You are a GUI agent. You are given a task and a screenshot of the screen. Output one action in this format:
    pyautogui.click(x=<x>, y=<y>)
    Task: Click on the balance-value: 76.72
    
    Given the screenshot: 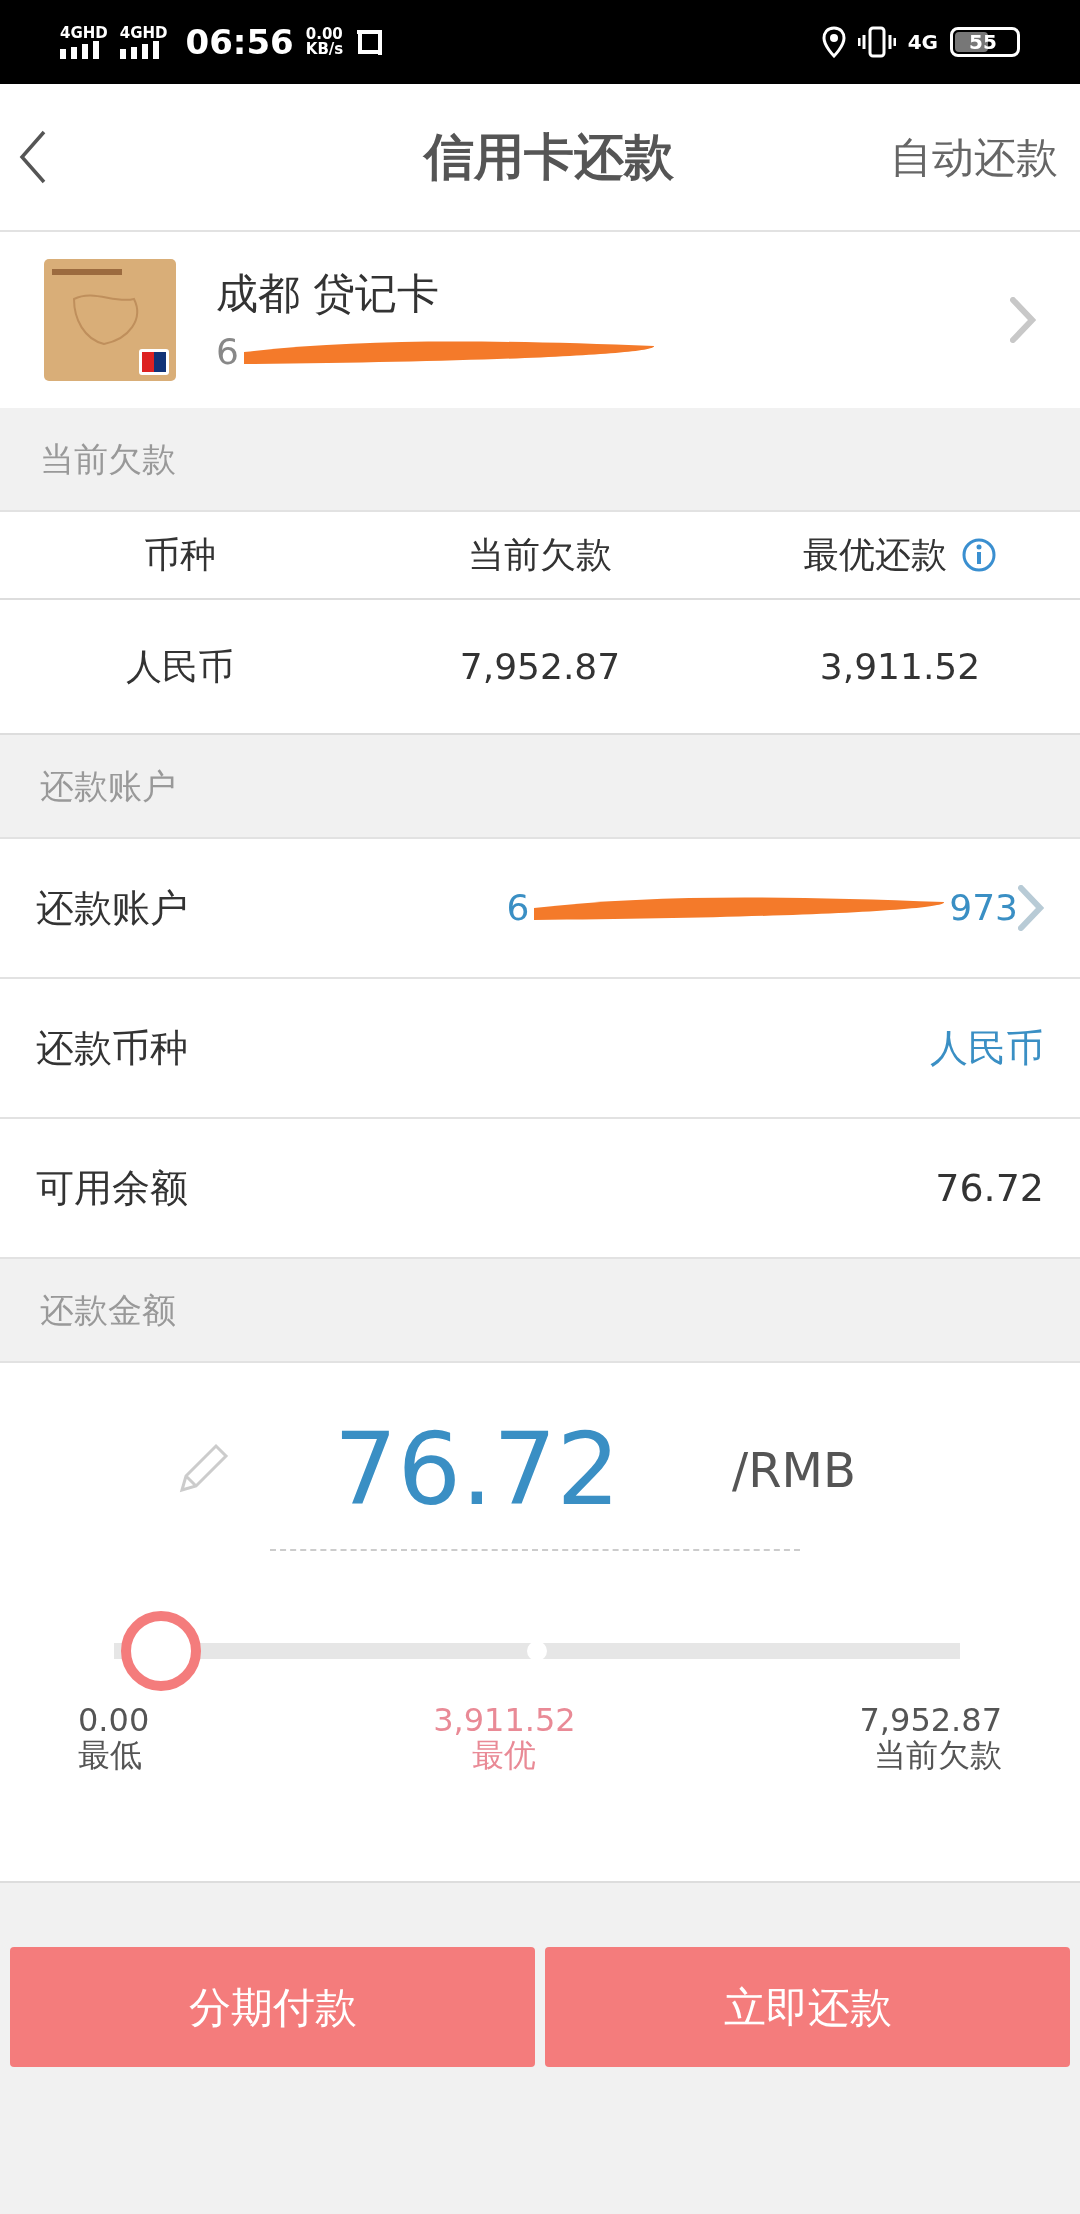 What is the action you would take?
    pyautogui.click(x=989, y=1188)
    